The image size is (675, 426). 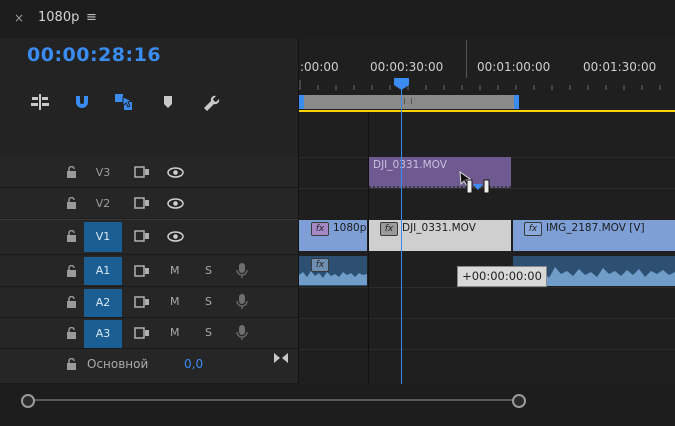 I want to click on track-target-a3: A3, so click(x=103, y=334).